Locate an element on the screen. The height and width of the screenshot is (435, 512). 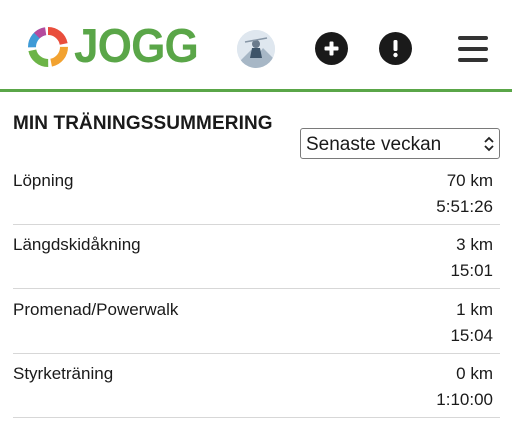
summary-row: Längdskidåkning 3 km 15:01 is located at coordinates (256, 256).